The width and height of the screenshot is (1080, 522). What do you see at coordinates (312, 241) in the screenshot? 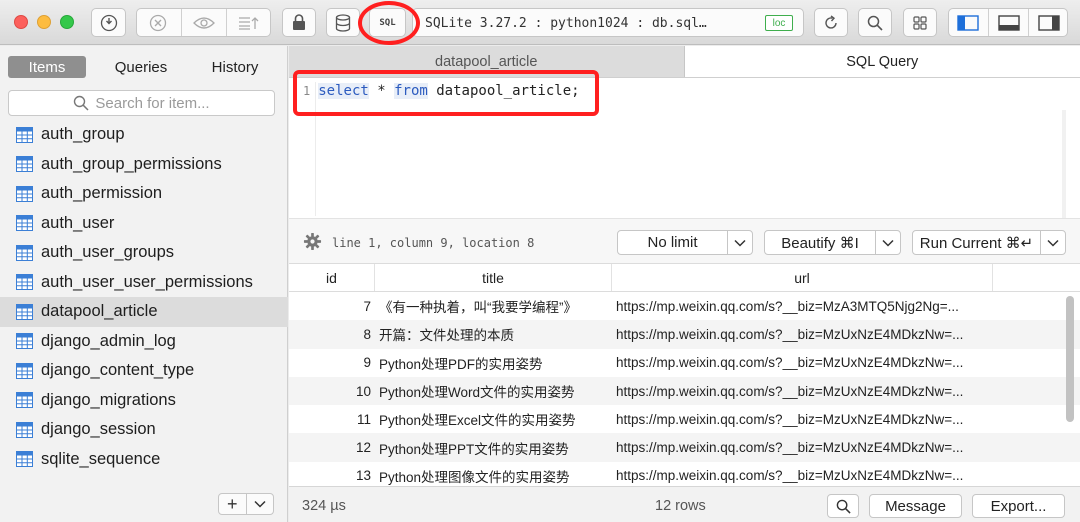
I see `gear-icon` at bounding box center [312, 241].